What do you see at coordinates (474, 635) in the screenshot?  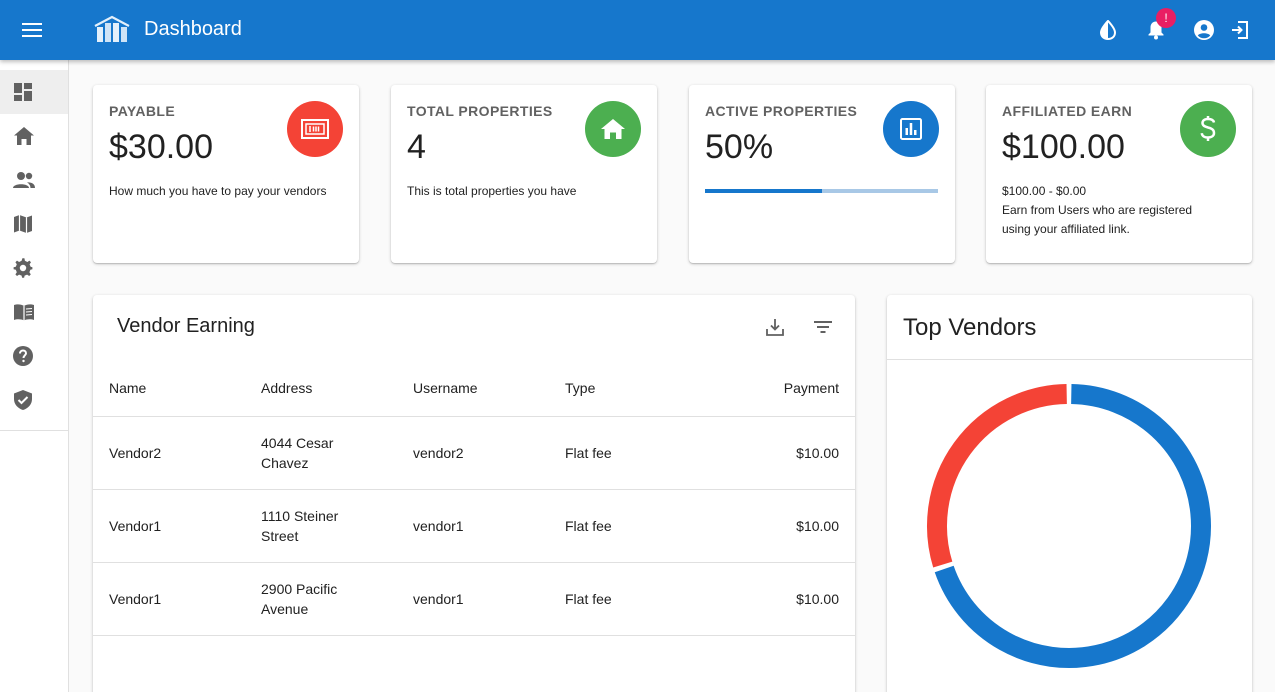 I see `row-divider` at bounding box center [474, 635].